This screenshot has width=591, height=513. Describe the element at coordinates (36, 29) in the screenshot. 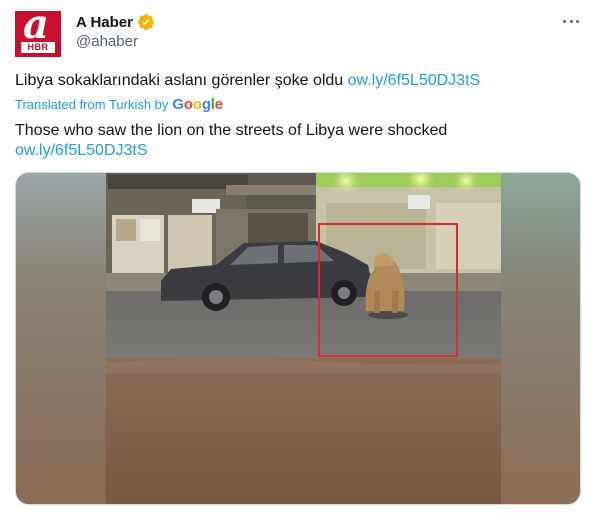

I see `avatar-logo-letter: a` at that location.